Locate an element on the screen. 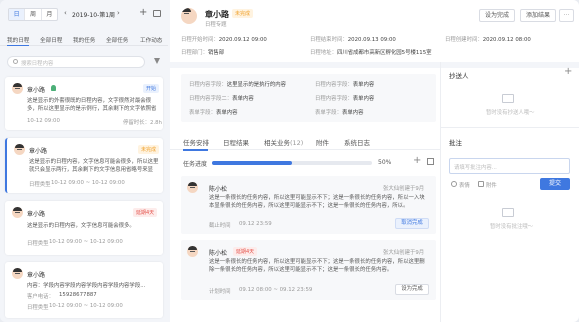  tab-task-plan: 任务安排 is located at coordinates (196, 142).